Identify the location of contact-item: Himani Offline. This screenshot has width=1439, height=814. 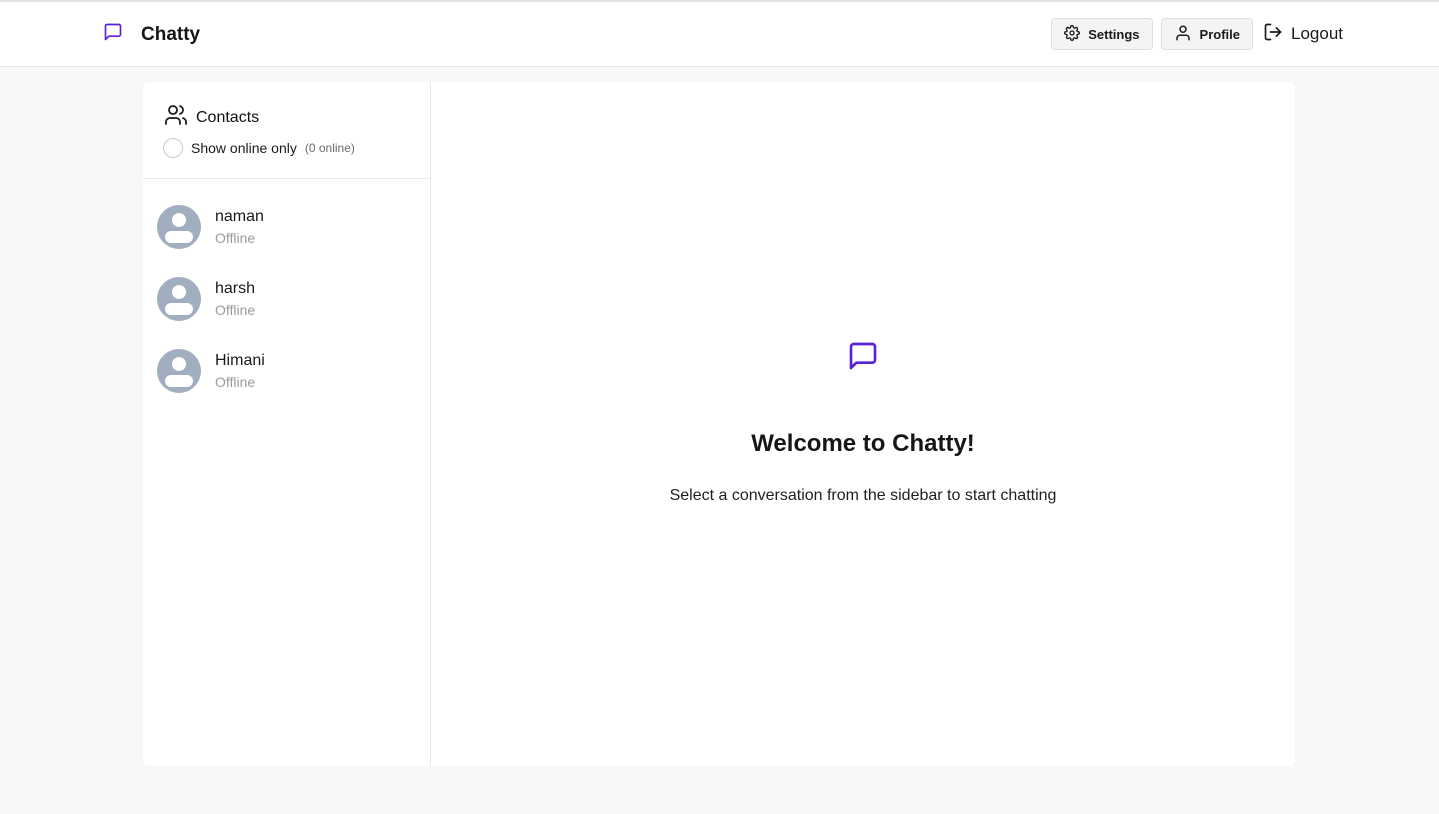
(287, 371).